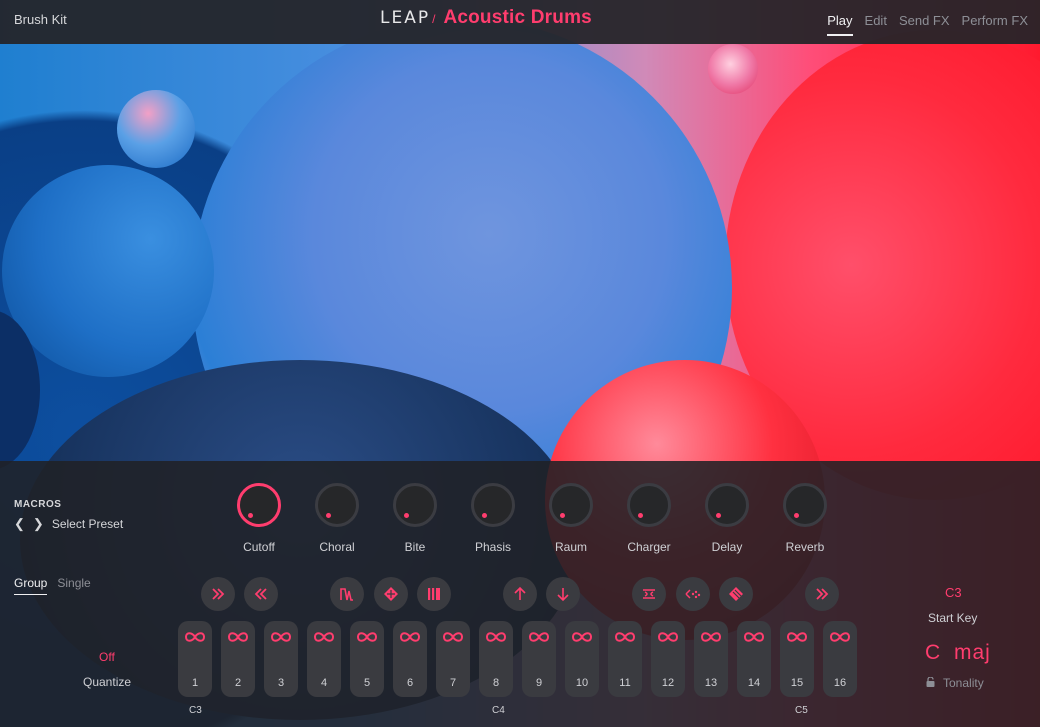 This screenshot has height=727, width=1040. I want to click on select-preset-label: Select Preset, so click(87, 524).